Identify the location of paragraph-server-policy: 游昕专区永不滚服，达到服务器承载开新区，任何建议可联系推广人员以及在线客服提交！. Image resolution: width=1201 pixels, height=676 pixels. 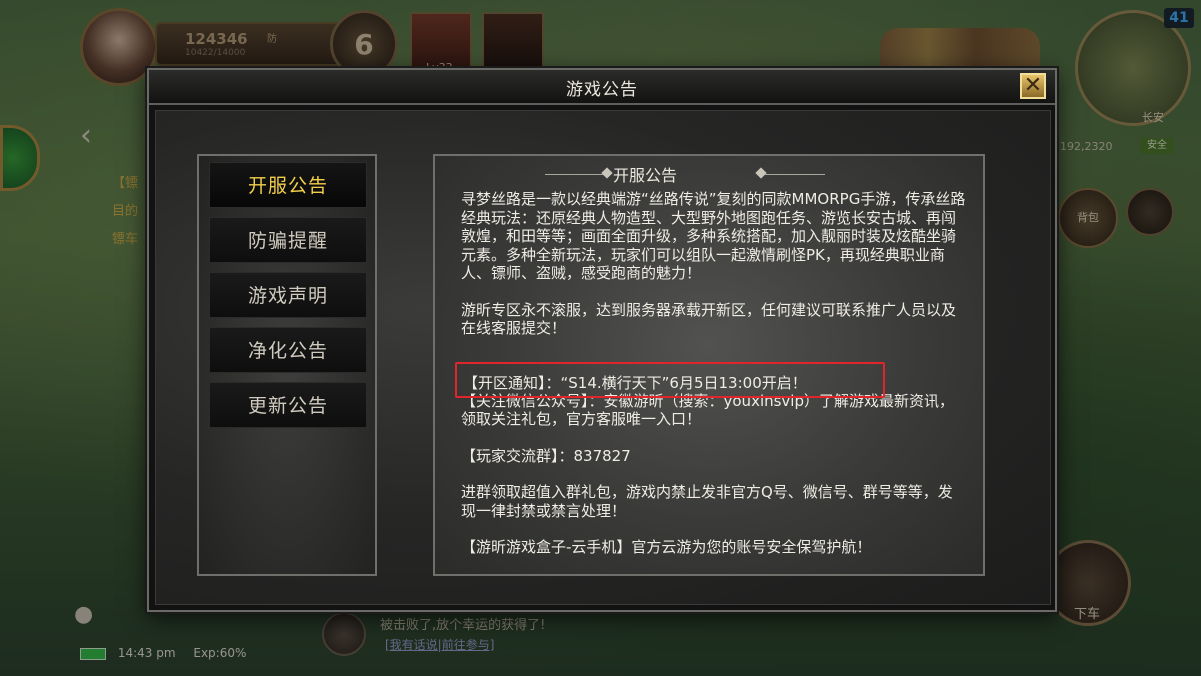
(709, 319).